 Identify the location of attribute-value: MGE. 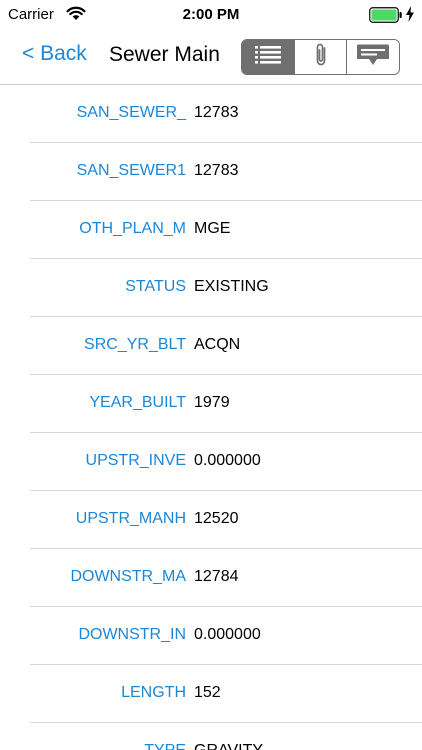
(212, 228).